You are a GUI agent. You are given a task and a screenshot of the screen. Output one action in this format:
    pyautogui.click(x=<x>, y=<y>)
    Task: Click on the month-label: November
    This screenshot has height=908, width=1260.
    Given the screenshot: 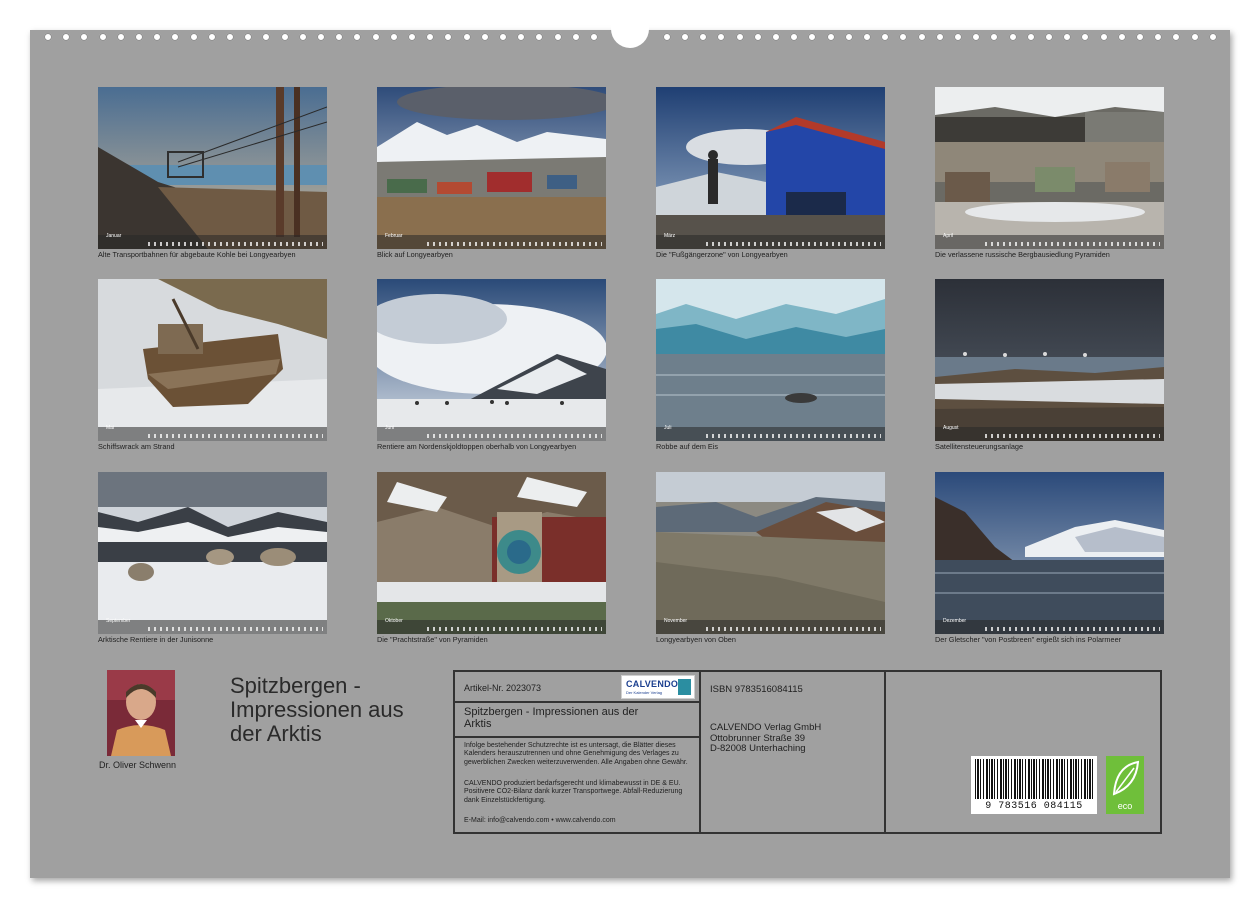 What is the action you would take?
    pyautogui.click(x=676, y=621)
    